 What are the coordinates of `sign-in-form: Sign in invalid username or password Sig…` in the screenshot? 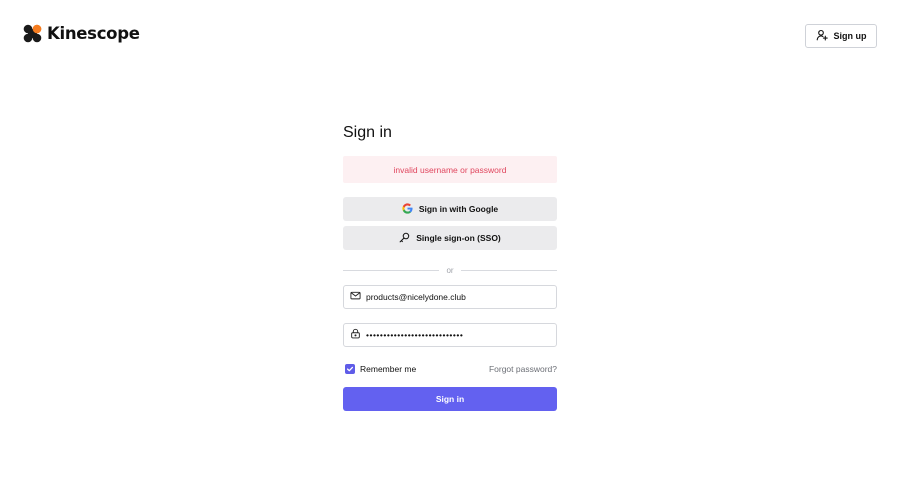 It's located at (450, 266).